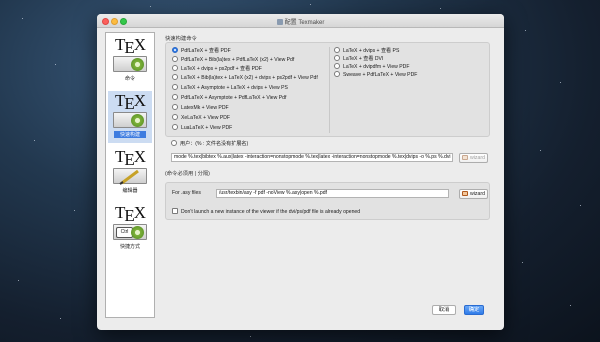 The width and height of the screenshot is (600, 342). I want to click on sidebar-item-commands: TEX 命令, so click(130, 61).